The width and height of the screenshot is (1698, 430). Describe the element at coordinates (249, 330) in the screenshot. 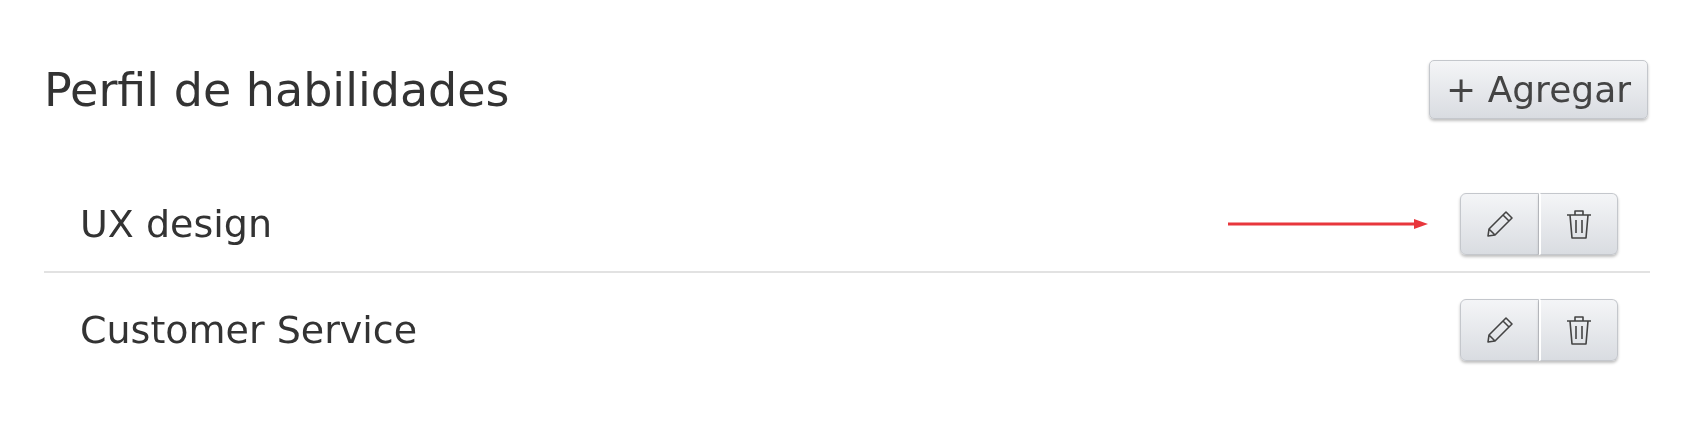

I see `skill-name: Customer Service` at that location.